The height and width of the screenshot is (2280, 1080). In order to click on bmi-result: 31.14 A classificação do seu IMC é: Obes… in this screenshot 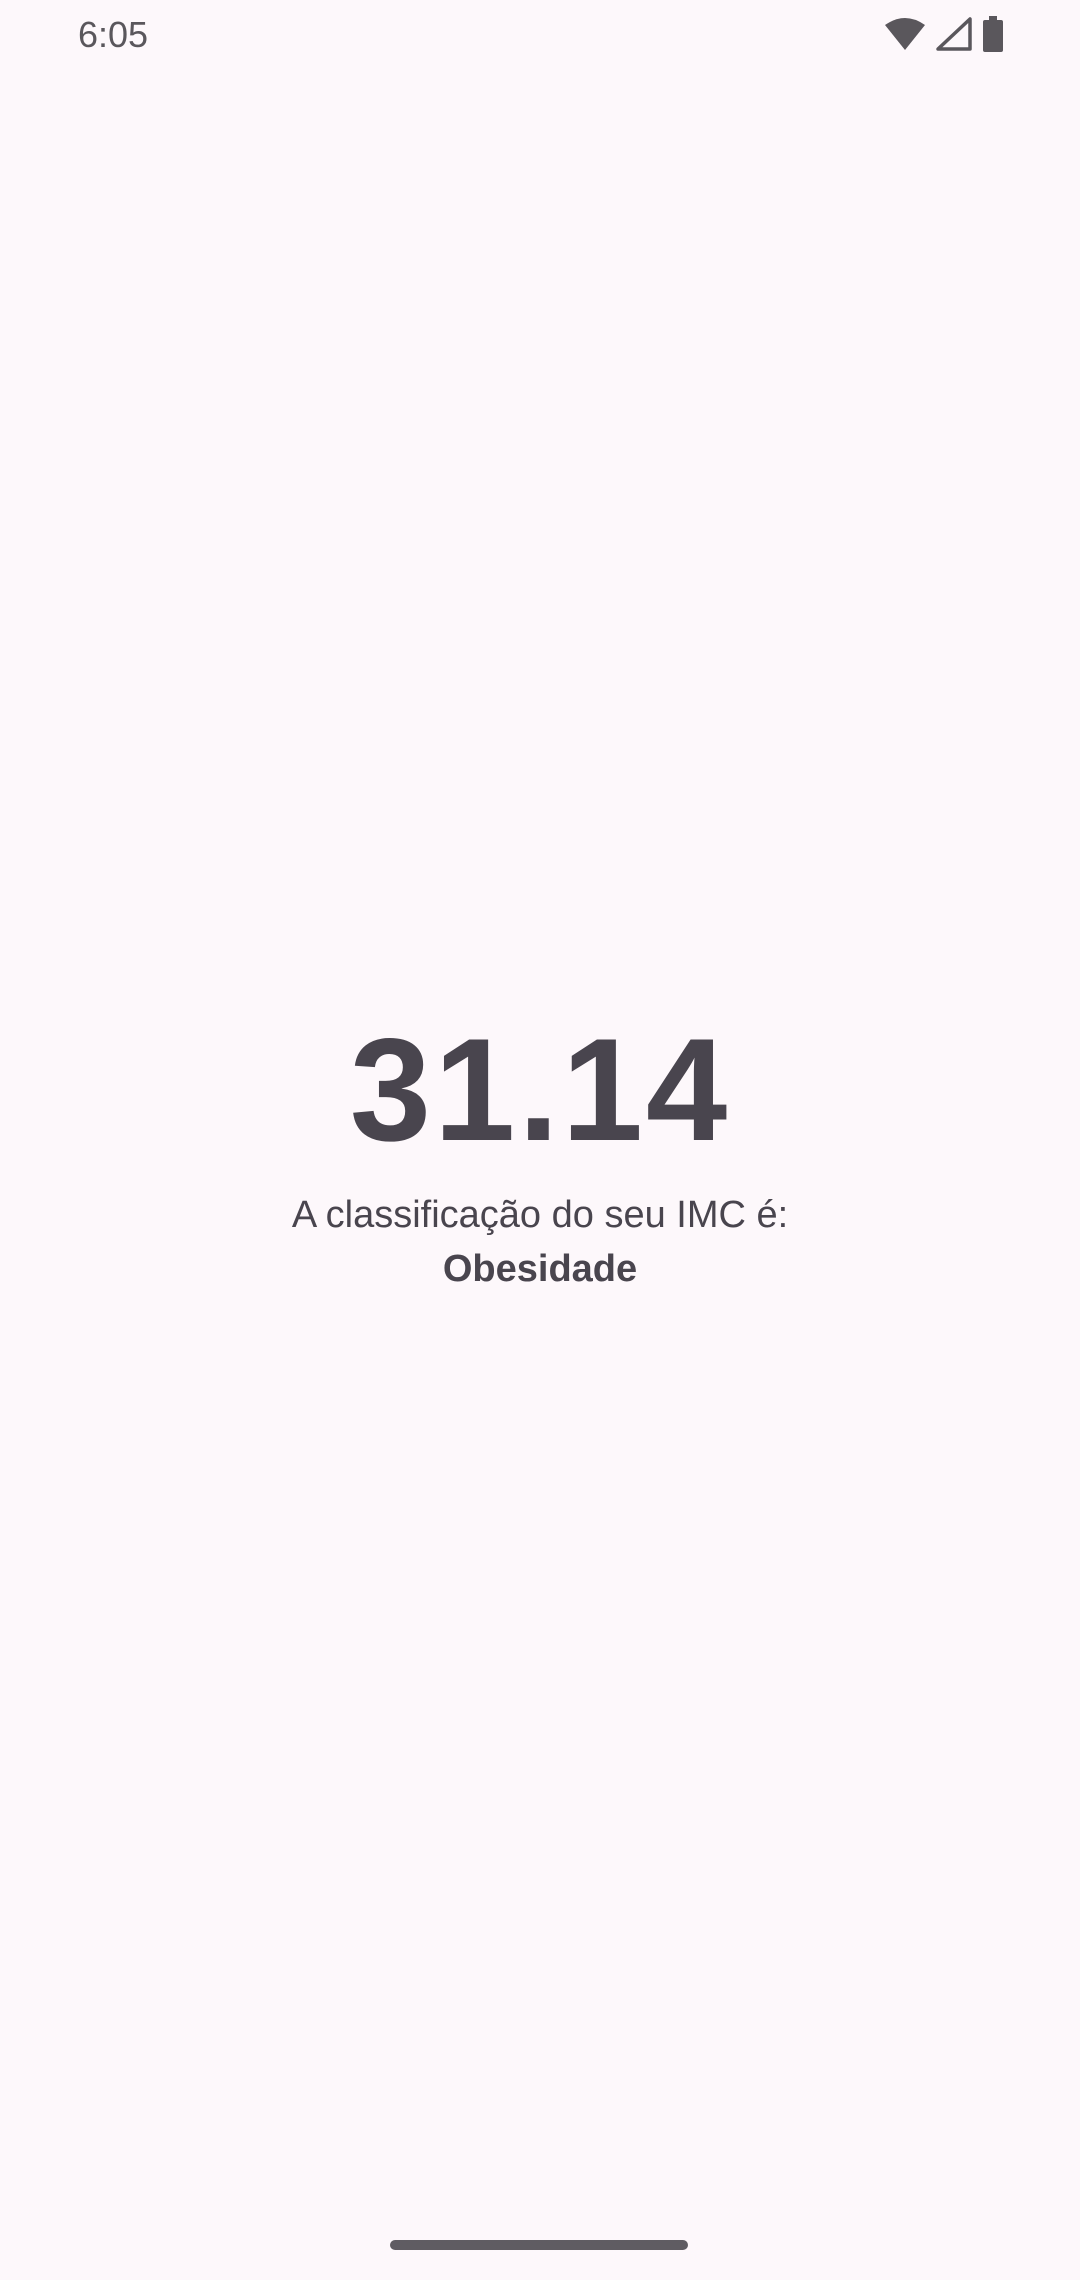, I will do `click(540, 1152)`.